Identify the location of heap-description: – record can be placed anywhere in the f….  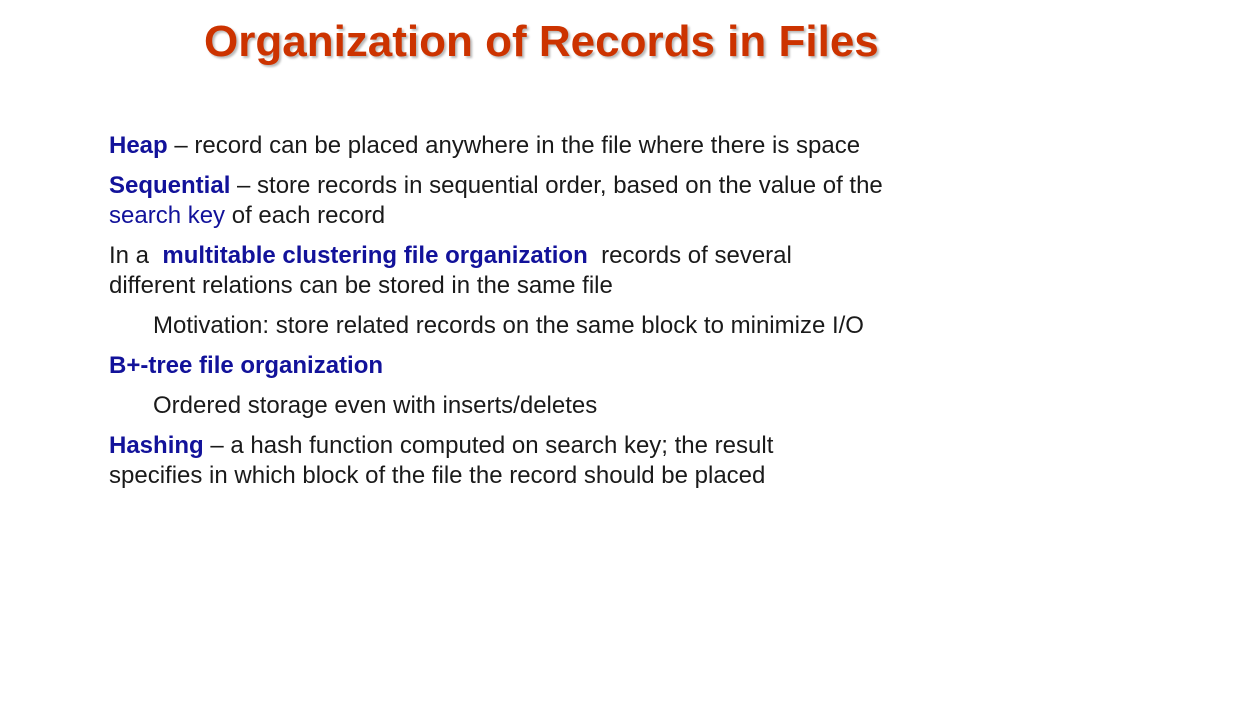
(514, 145).